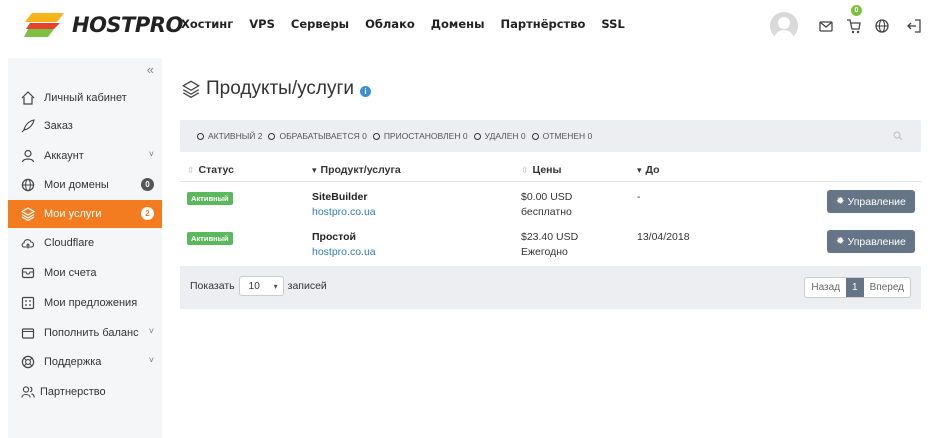 The height and width of the screenshot is (438, 940). What do you see at coordinates (210, 170) in the screenshot?
I see `column-status: ⇳ Статус` at bounding box center [210, 170].